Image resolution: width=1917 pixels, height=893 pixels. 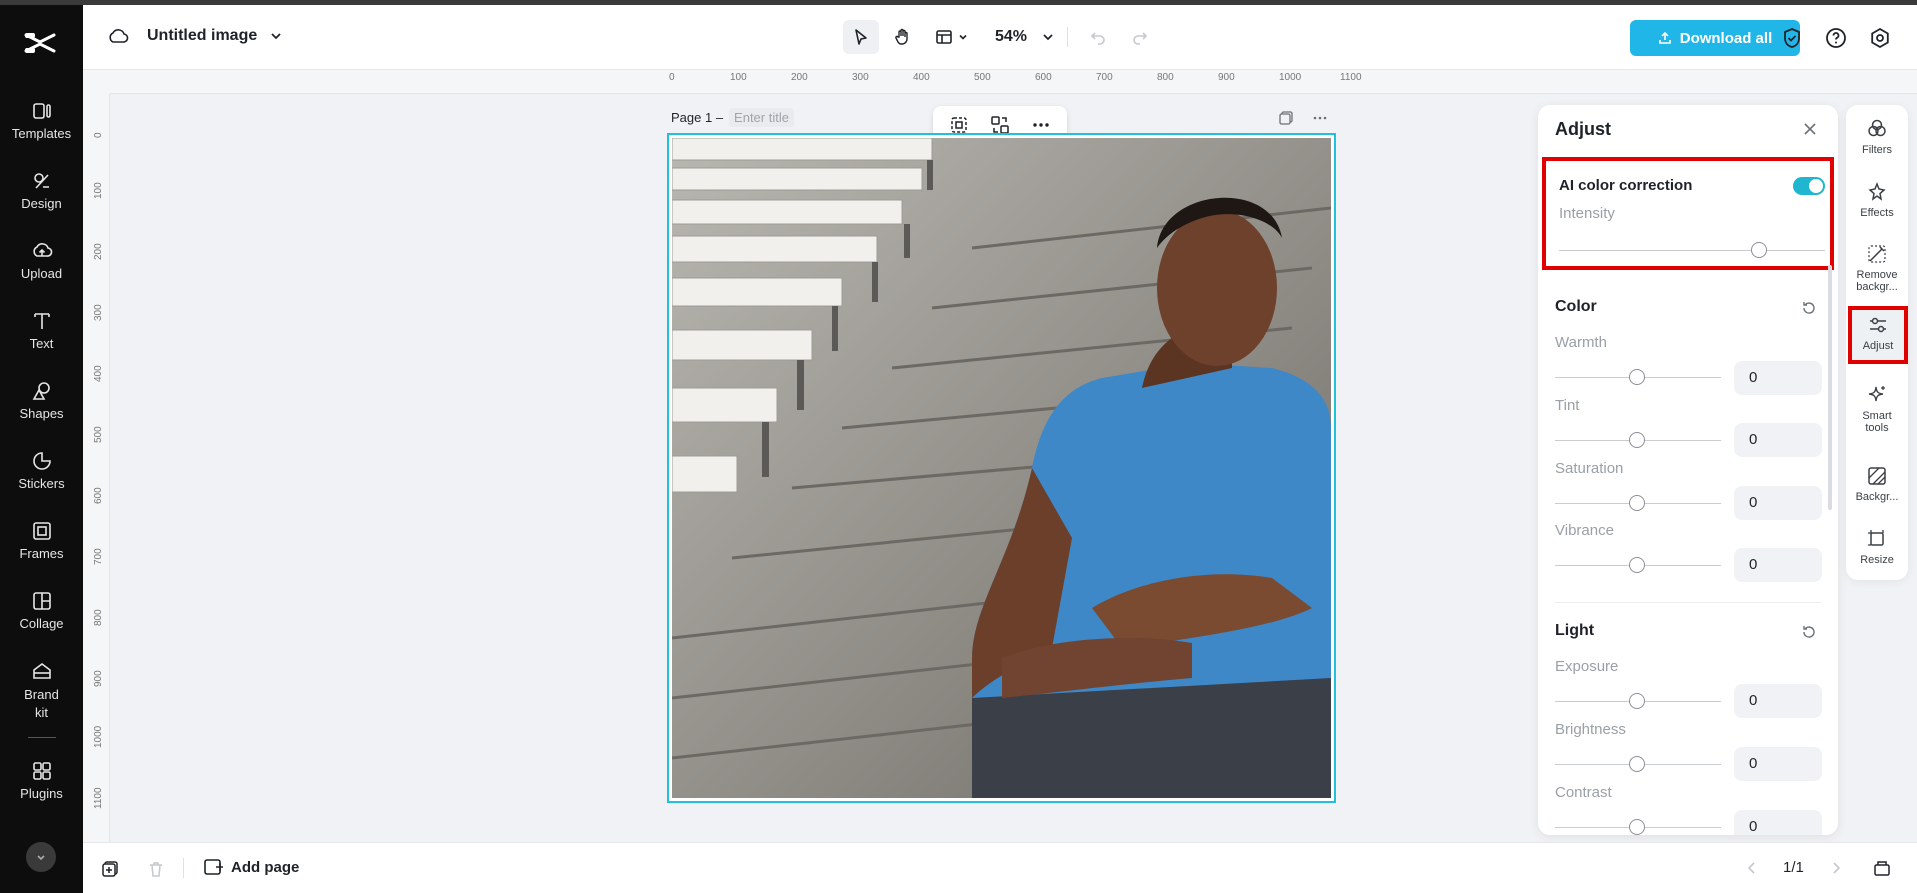 I want to click on adjust-panel-title: Adjust, so click(x=1583, y=129).